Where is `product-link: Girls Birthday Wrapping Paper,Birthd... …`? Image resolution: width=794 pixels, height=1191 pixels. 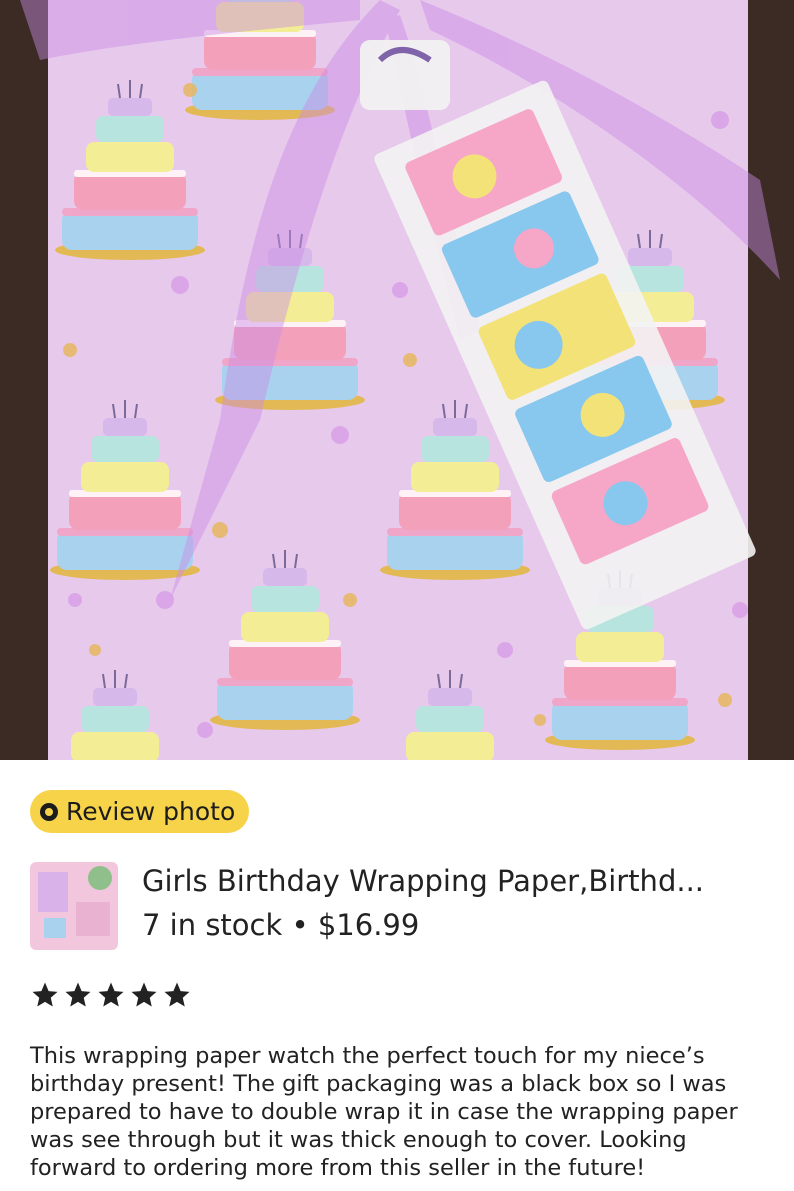 product-link: Girls Birthday Wrapping Paper,Birthd... … is located at coordinates (397, 910).